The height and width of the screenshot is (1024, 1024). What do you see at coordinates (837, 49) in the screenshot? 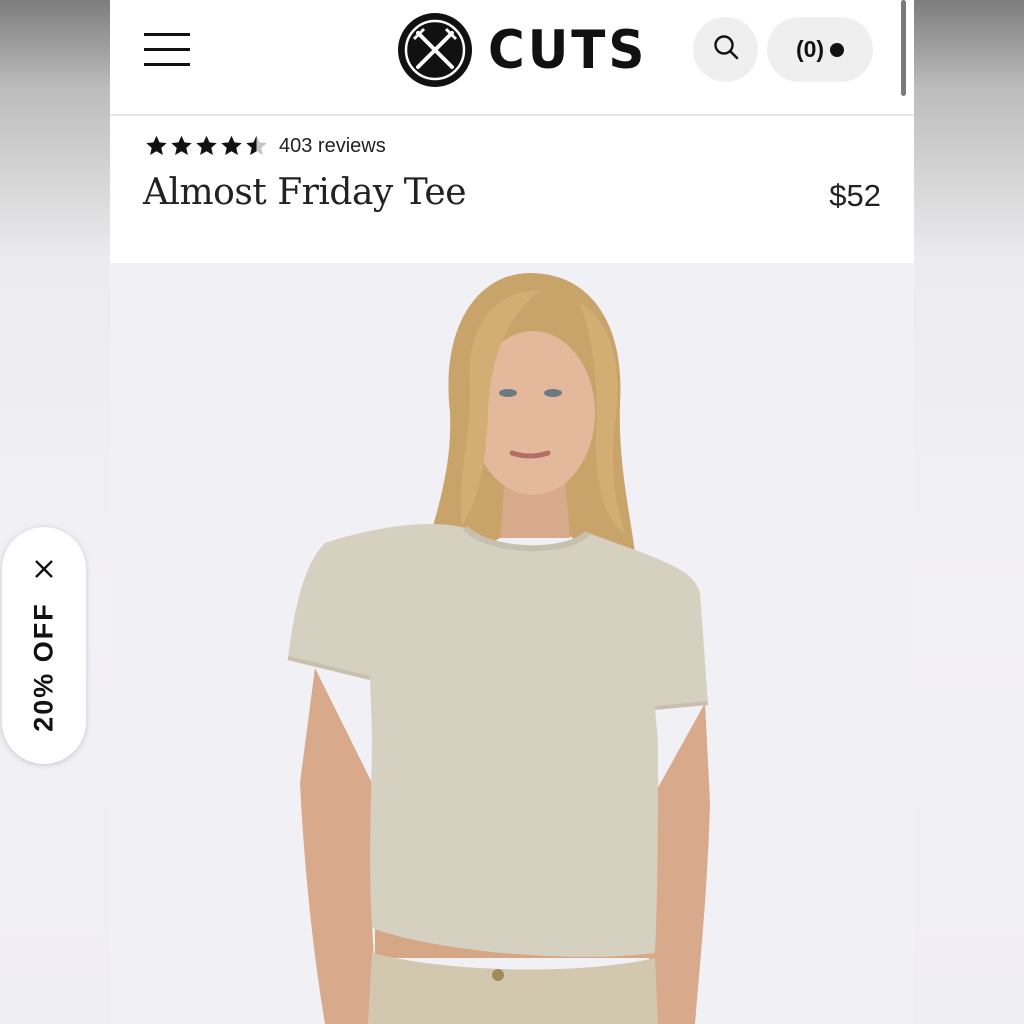
I see `dot-icon` at bounding box center [837, 49].